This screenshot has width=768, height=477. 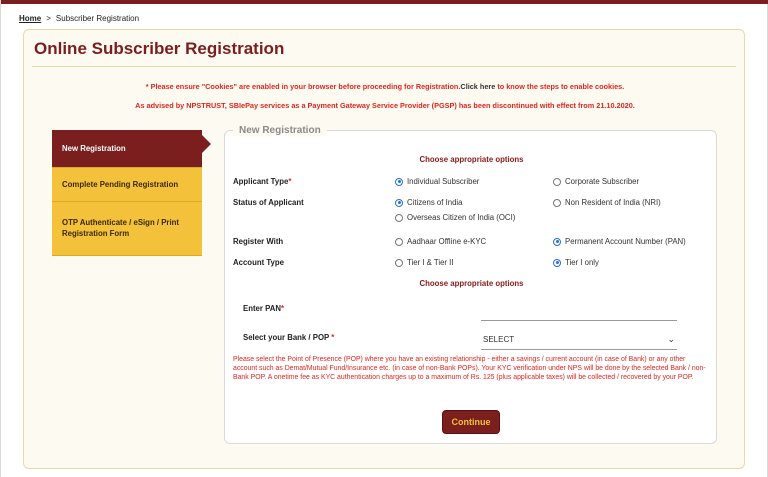 What do you see at coordinates (437, 181) in the screenshot?
I see `individual-subscriber-radio: Individual Subscriber` at bounding box center [437, 181].